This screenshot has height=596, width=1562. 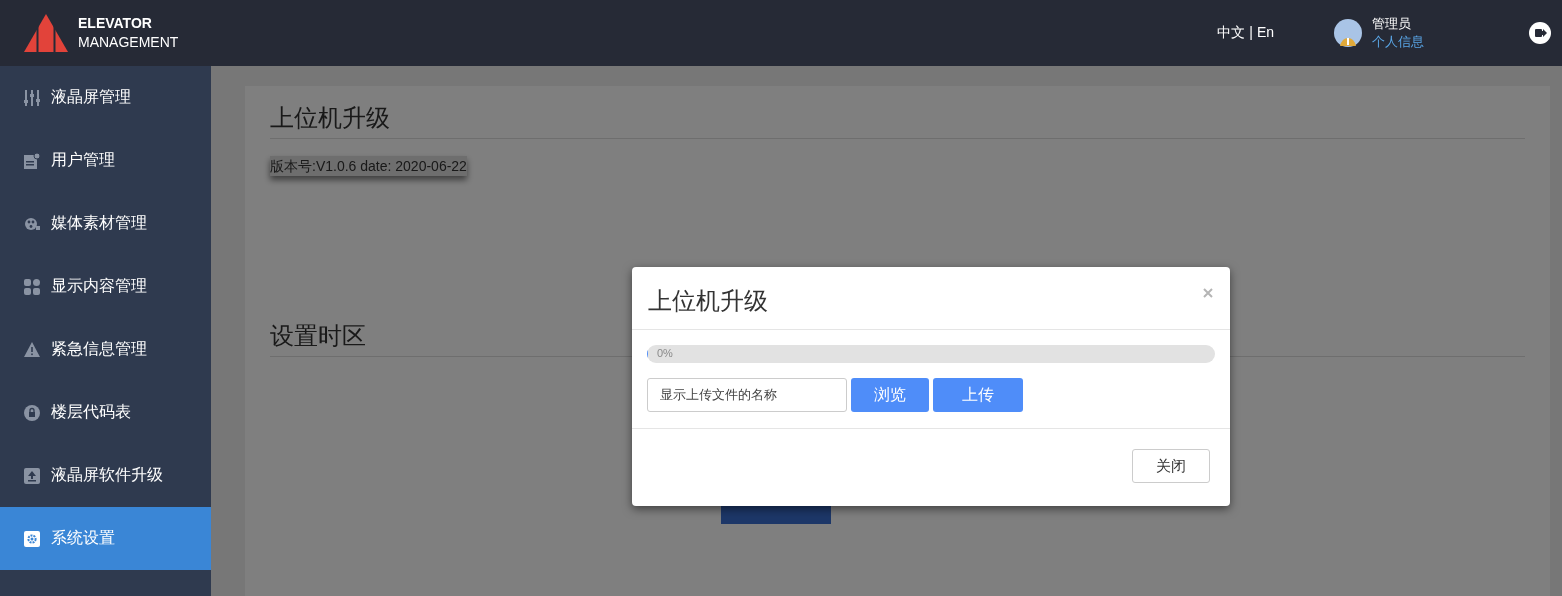 I want to click on settings-icon, so click(x=32, y=538).